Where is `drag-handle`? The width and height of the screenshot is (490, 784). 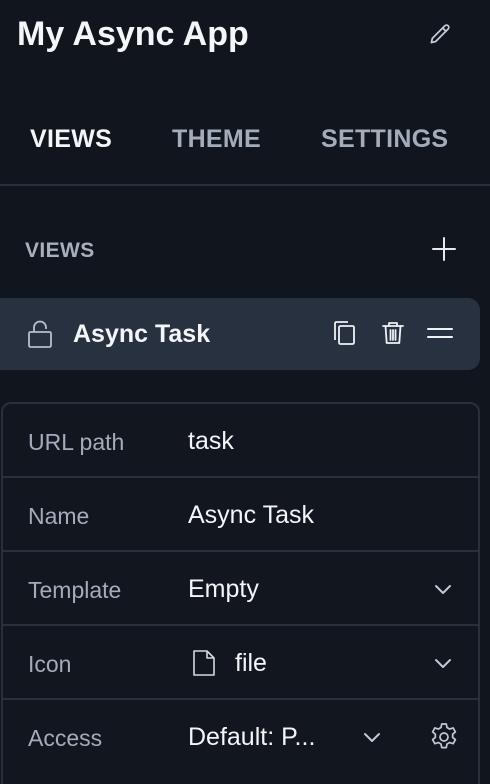 drag-handle is located at coordinates (440, 333).